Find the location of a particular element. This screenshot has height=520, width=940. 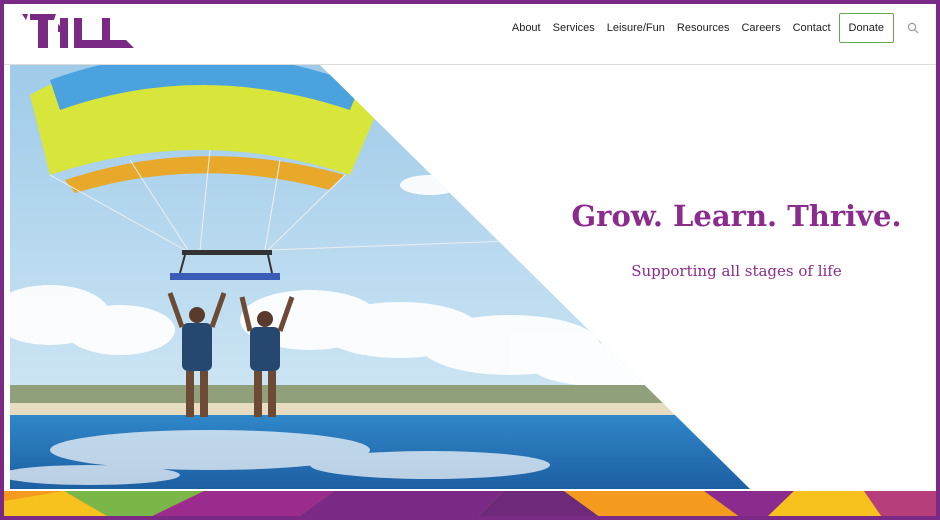

nav-careers: Careers is located at coordinates (760, 28).